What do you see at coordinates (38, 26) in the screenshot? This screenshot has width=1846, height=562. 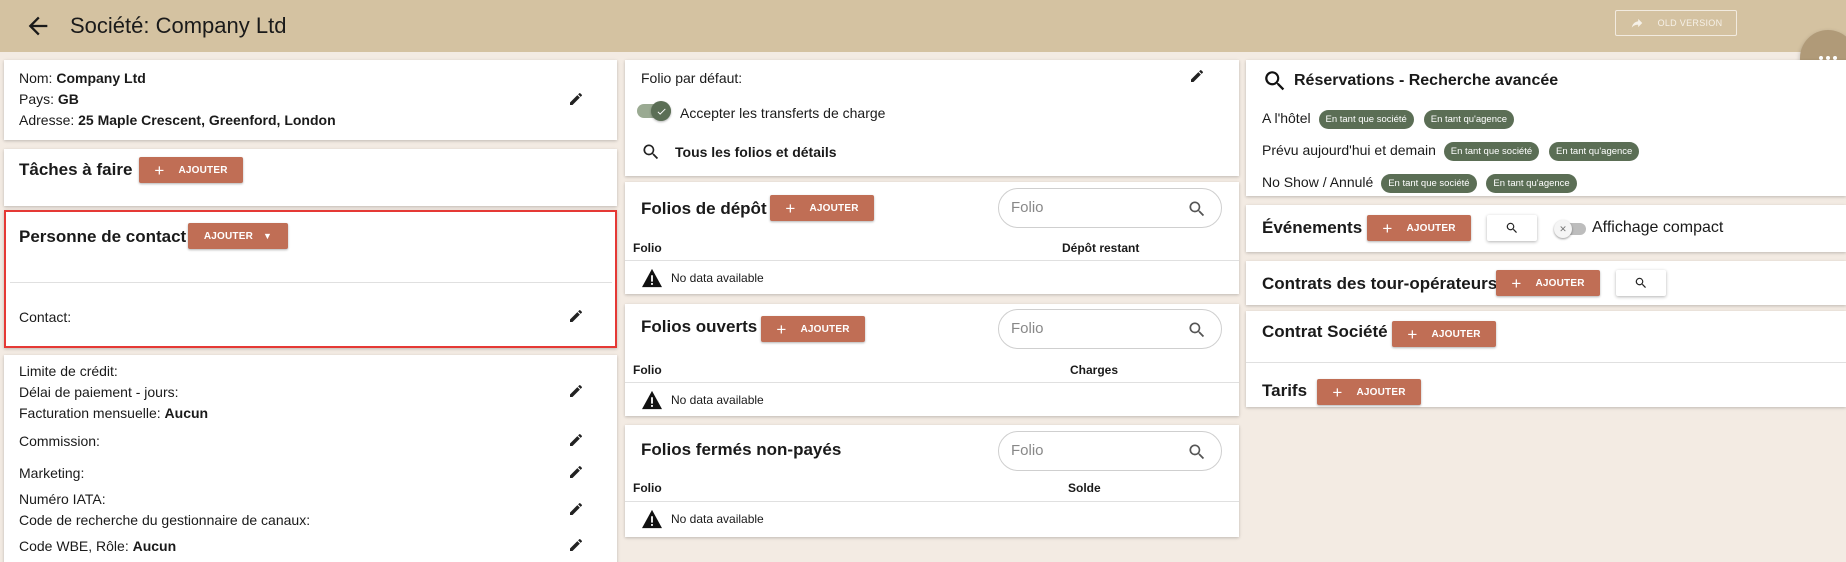 I see `back-arrow-icon` at bounding box center [38, 26].